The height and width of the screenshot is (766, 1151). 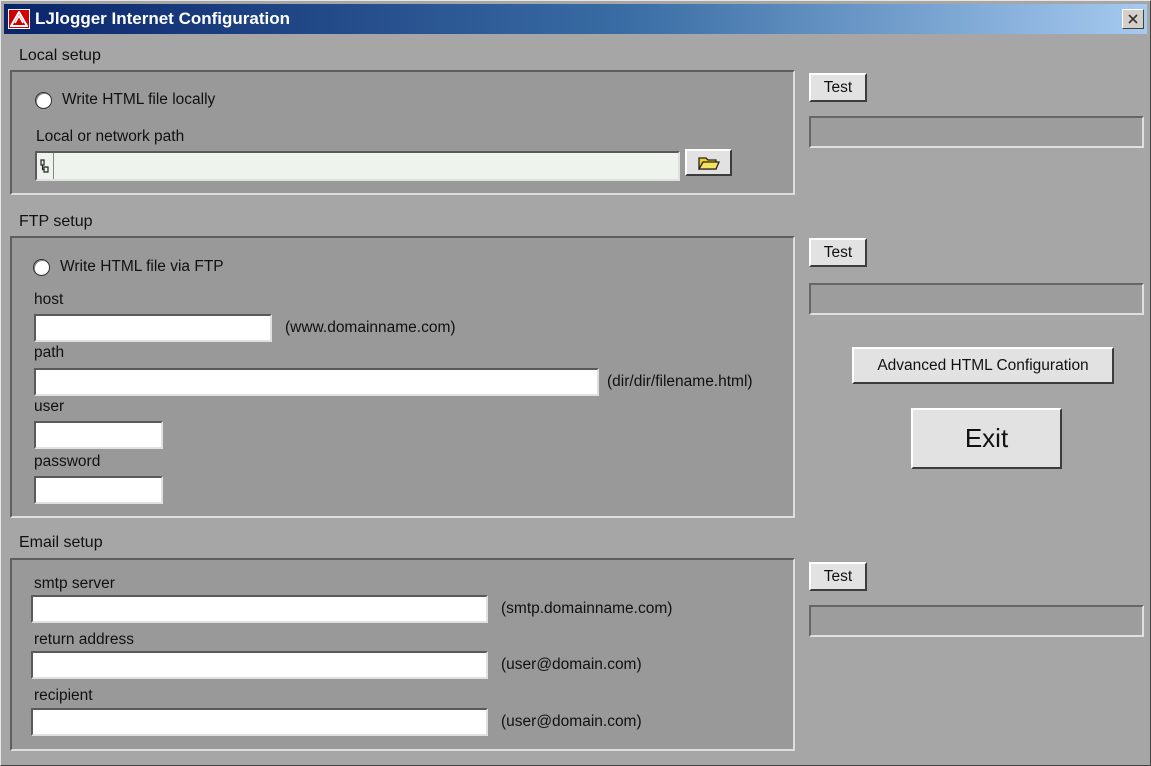 I want to click on title-bar: LJlogger Internet Configuration, so click(x=575, y=19).